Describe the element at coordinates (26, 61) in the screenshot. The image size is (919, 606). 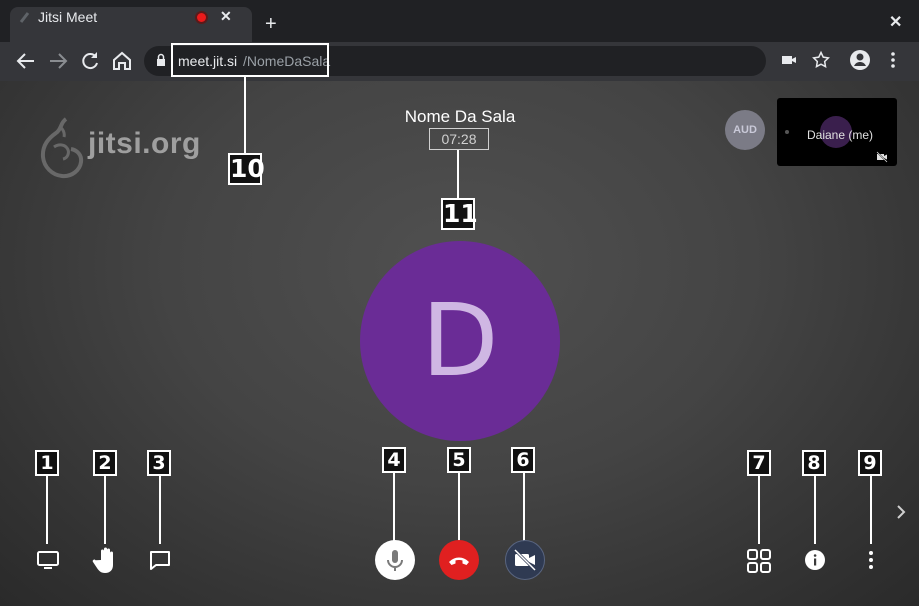
I see `back-icon` at that location.